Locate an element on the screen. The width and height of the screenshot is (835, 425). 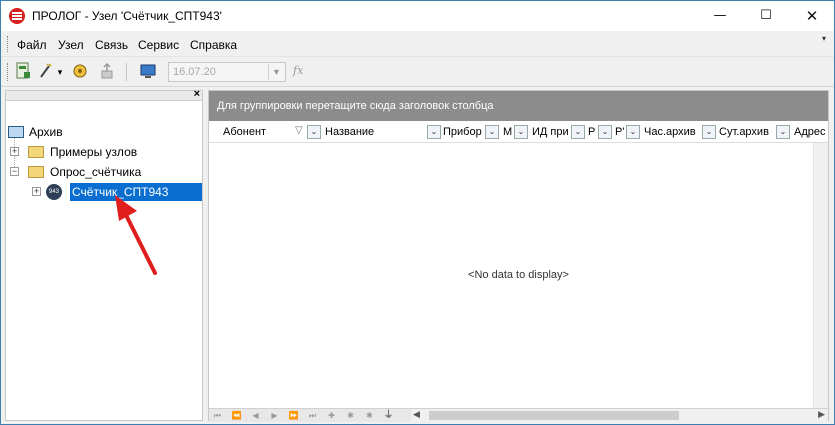
settings-icon is located at coordinates (80, 72).